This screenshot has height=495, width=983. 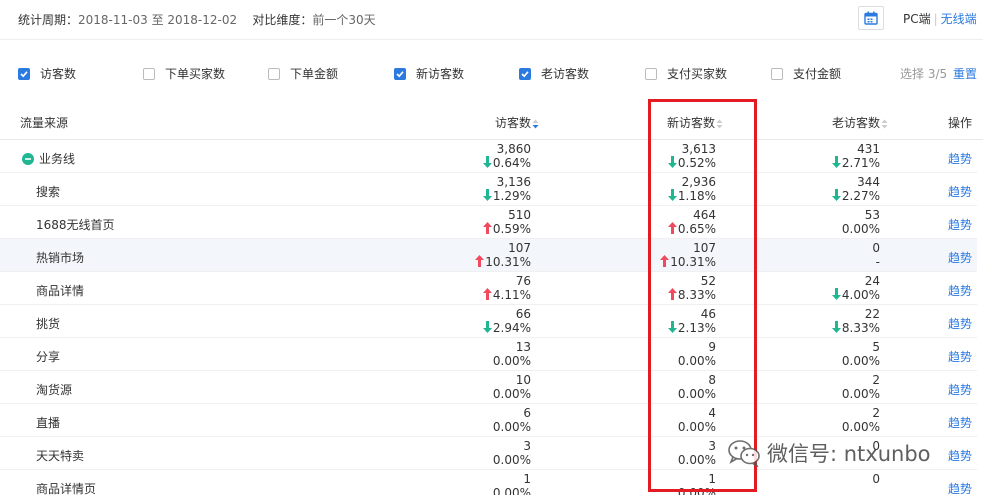 I want to click on wechat-icon, so click(x=744, y=453).